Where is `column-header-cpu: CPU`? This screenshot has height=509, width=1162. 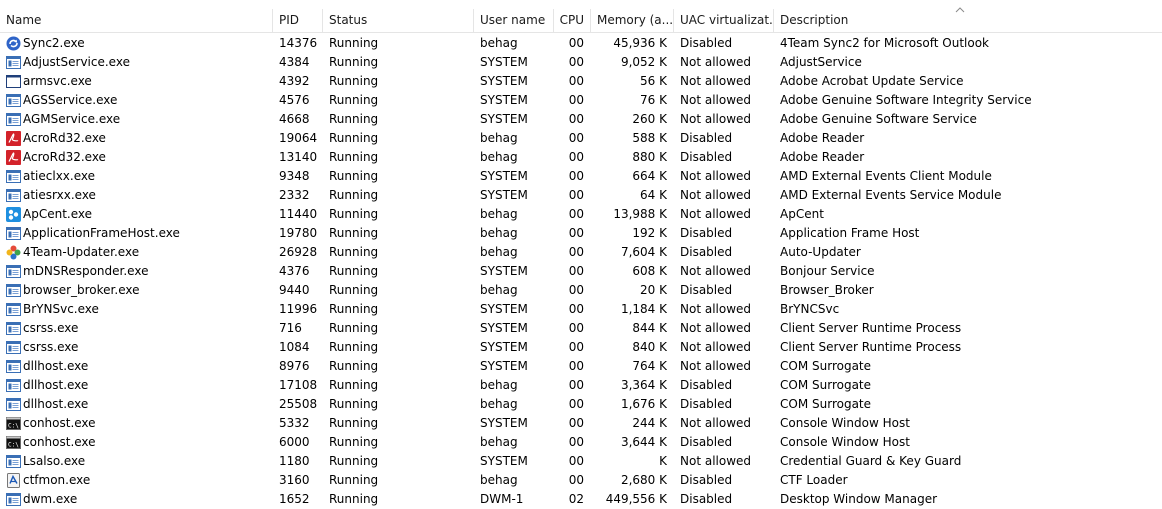
column-header-cpu: CPU is located at coordinates (572, 20).